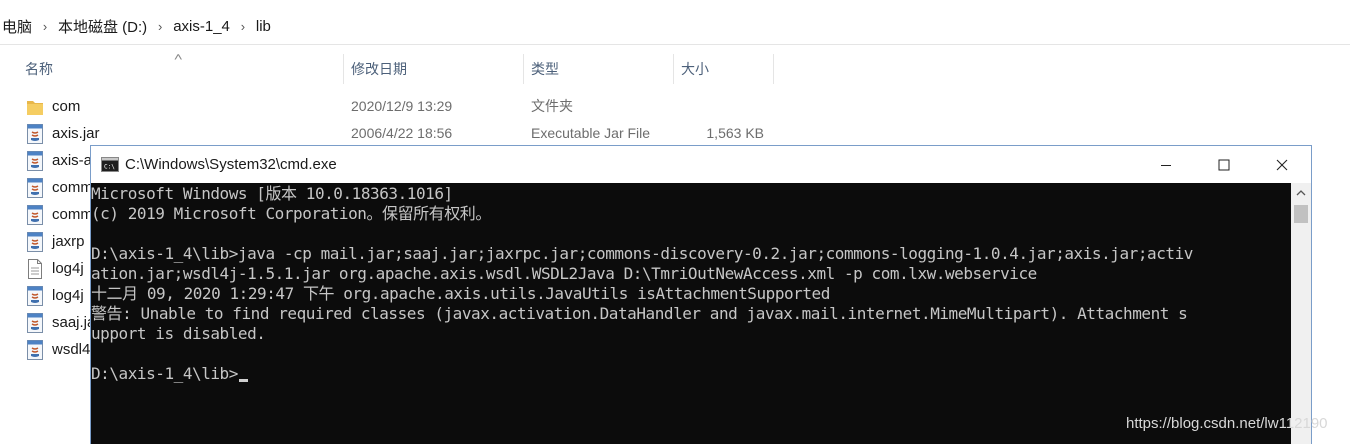  Describe the element at coordinates (1227, 423) in the screenshot. I see `watermark: https://blog.csdn.net/lw112190` at that location.